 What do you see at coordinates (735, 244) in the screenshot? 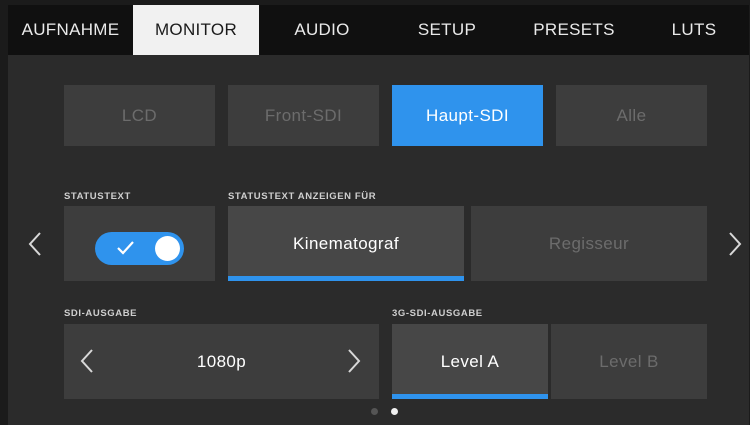
I see `chevron-right-icon` at bounding box center [735, 244].